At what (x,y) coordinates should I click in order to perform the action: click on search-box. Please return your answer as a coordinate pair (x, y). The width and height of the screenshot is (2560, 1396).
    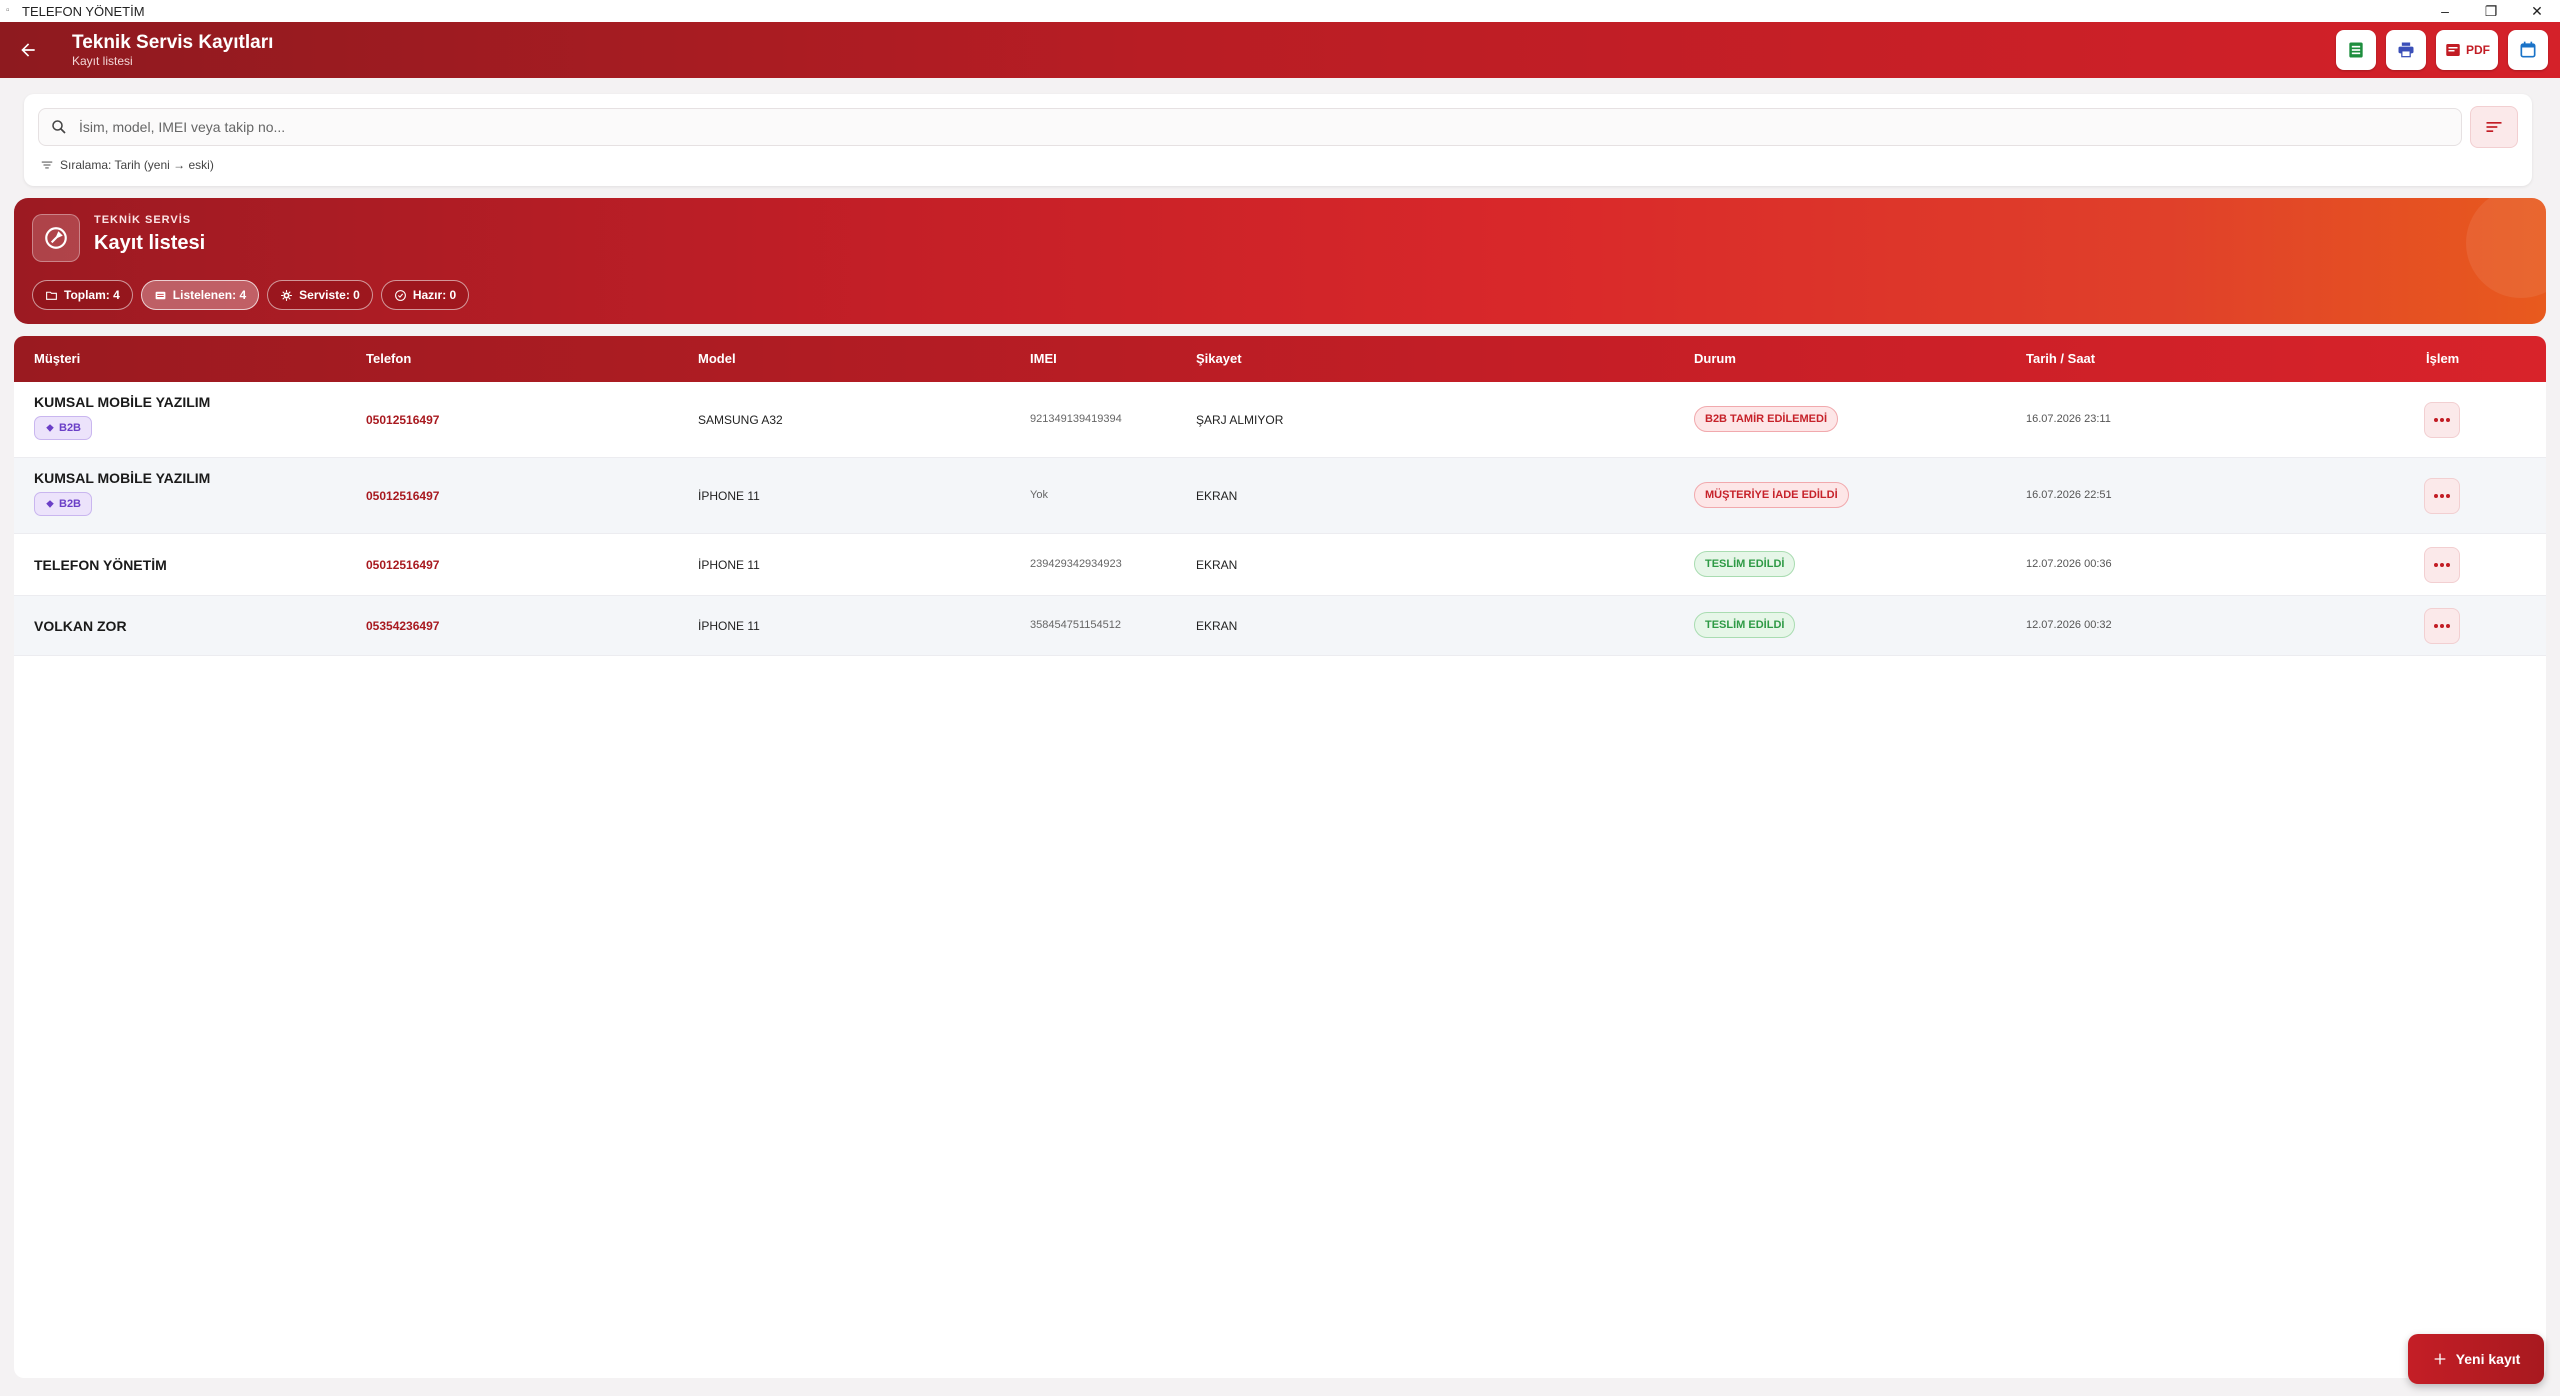
    Looking at the image, I should click on (1250, 127).